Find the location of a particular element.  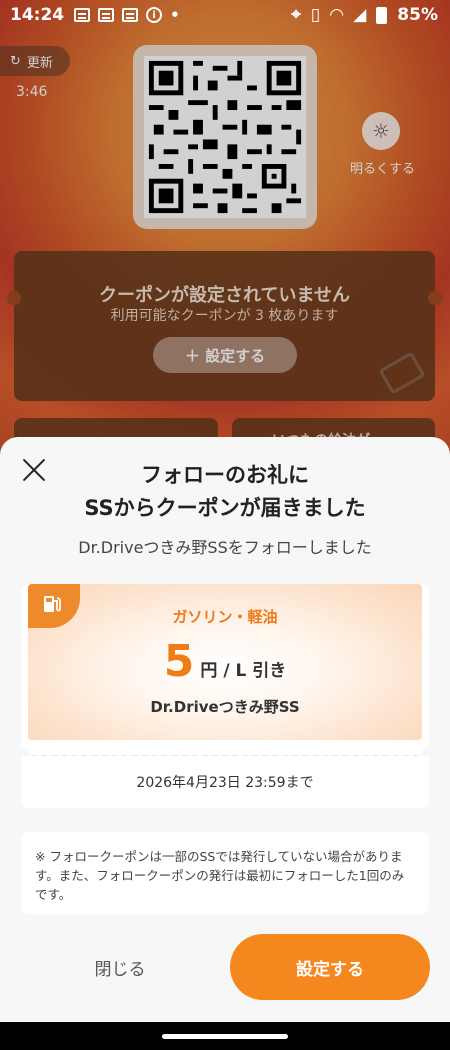

sheet-title: フォローのお礼に SSからクーポンが届きました is located at coordinates (225, 492).